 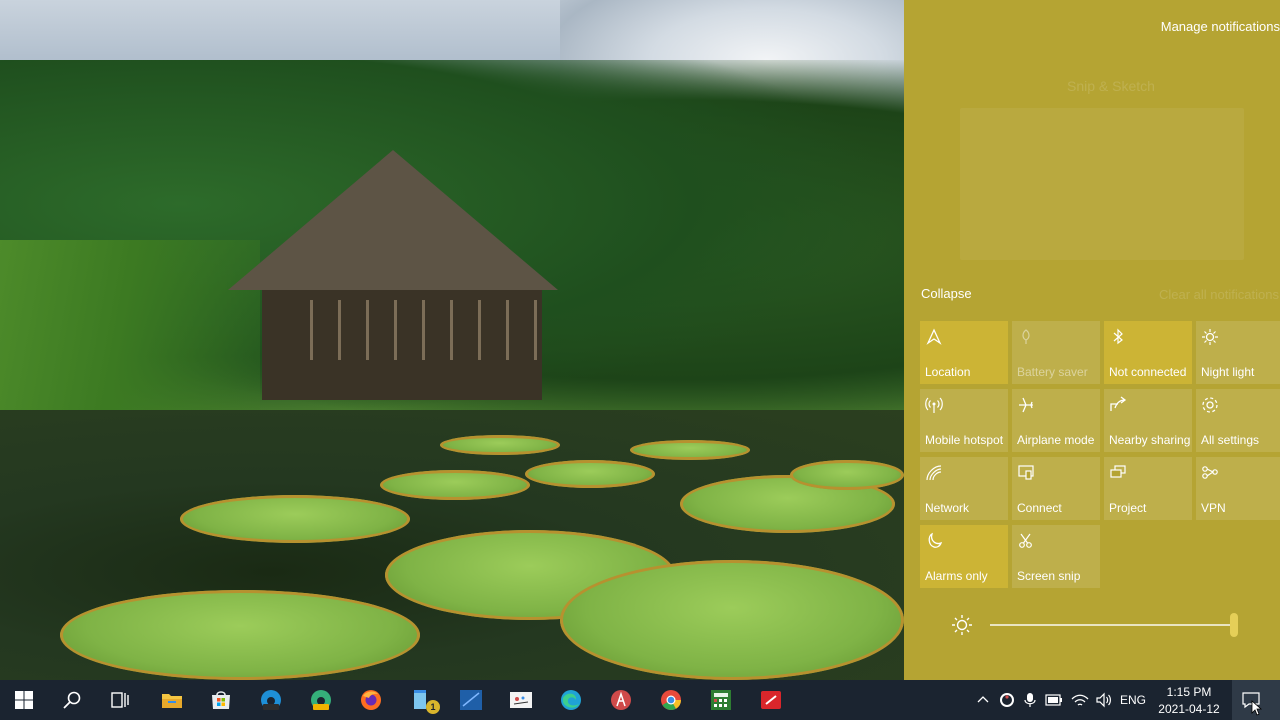 I want to click on visual-studio-icon, so click(x=471, y=700).